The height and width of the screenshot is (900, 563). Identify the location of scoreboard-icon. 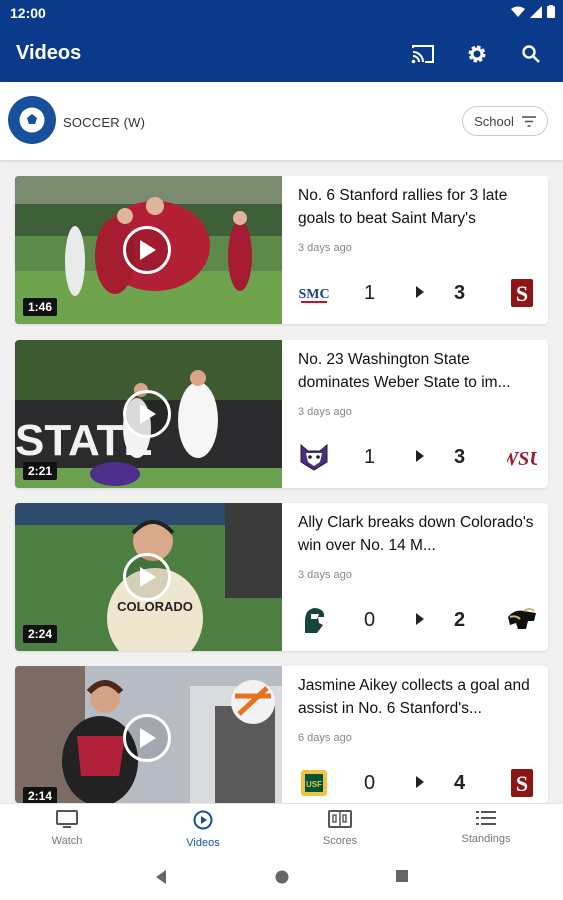
(340, 819).